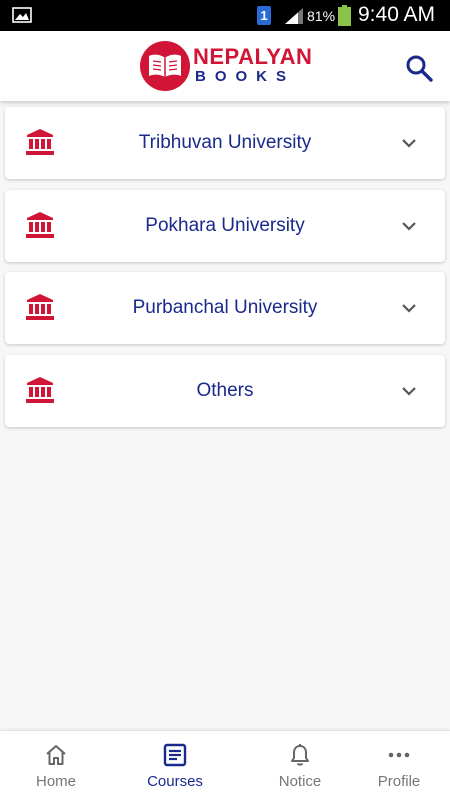  Describe the element at coordinates (399, 781) in the screenshot. I see `nav-label-profile: Profile` at that location.